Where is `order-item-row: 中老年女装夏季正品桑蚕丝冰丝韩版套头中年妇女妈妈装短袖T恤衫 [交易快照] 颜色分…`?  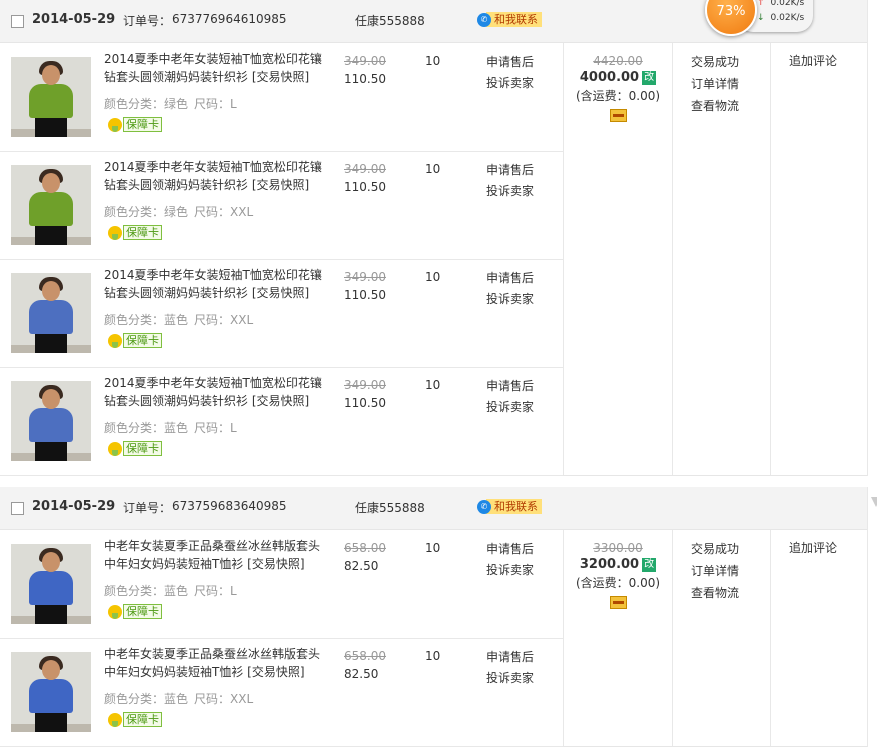 order-item-row: 中老年女装夏季正品桑蚕丝冰丝韩版套头中年妇女妈妈装短袖T恤衫 [交易快照] 颜色分… is located at coordinates (281, 692).